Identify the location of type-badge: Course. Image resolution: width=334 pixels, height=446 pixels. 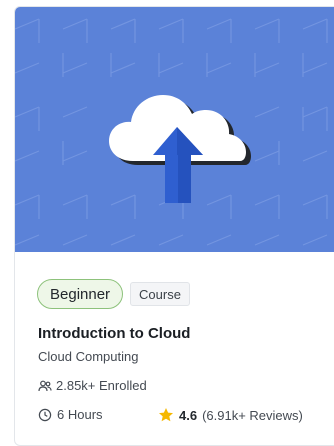
(160, 294).